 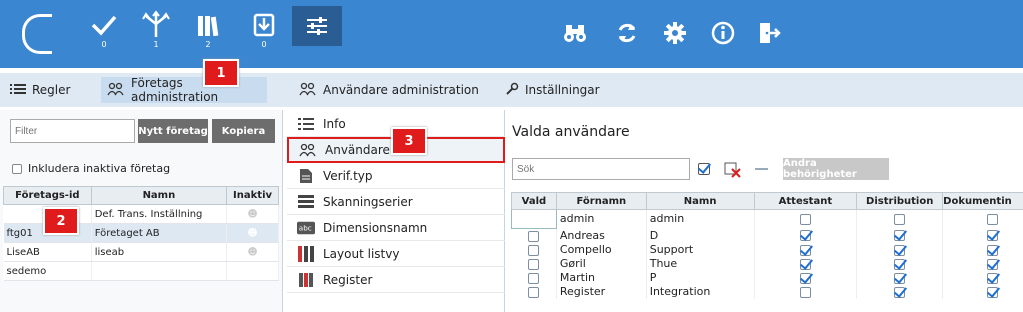 What do you see at coordinates (306, 176) in the screenshot?
I see `document-icon` at bounding box center [306, 176].